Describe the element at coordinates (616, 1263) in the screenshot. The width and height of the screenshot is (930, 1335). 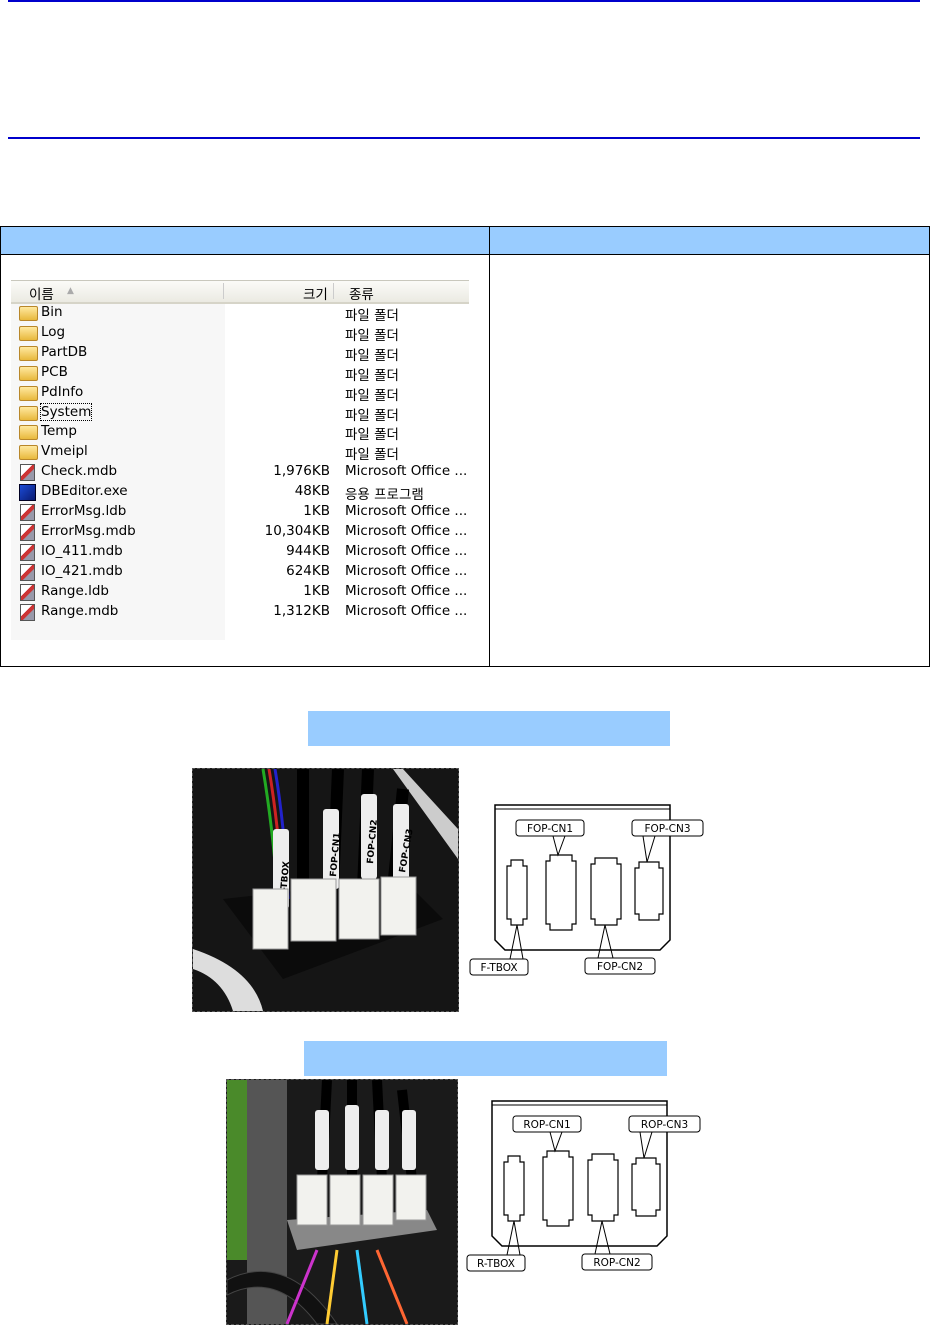
I see `cn2-callout: ROP-CN2` at that location.